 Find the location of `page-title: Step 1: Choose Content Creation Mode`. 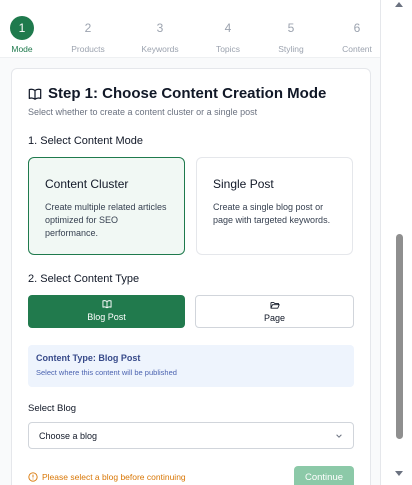

page-title: Step 1: Choose Content Creation Mode is located at coordinates (187, 93).